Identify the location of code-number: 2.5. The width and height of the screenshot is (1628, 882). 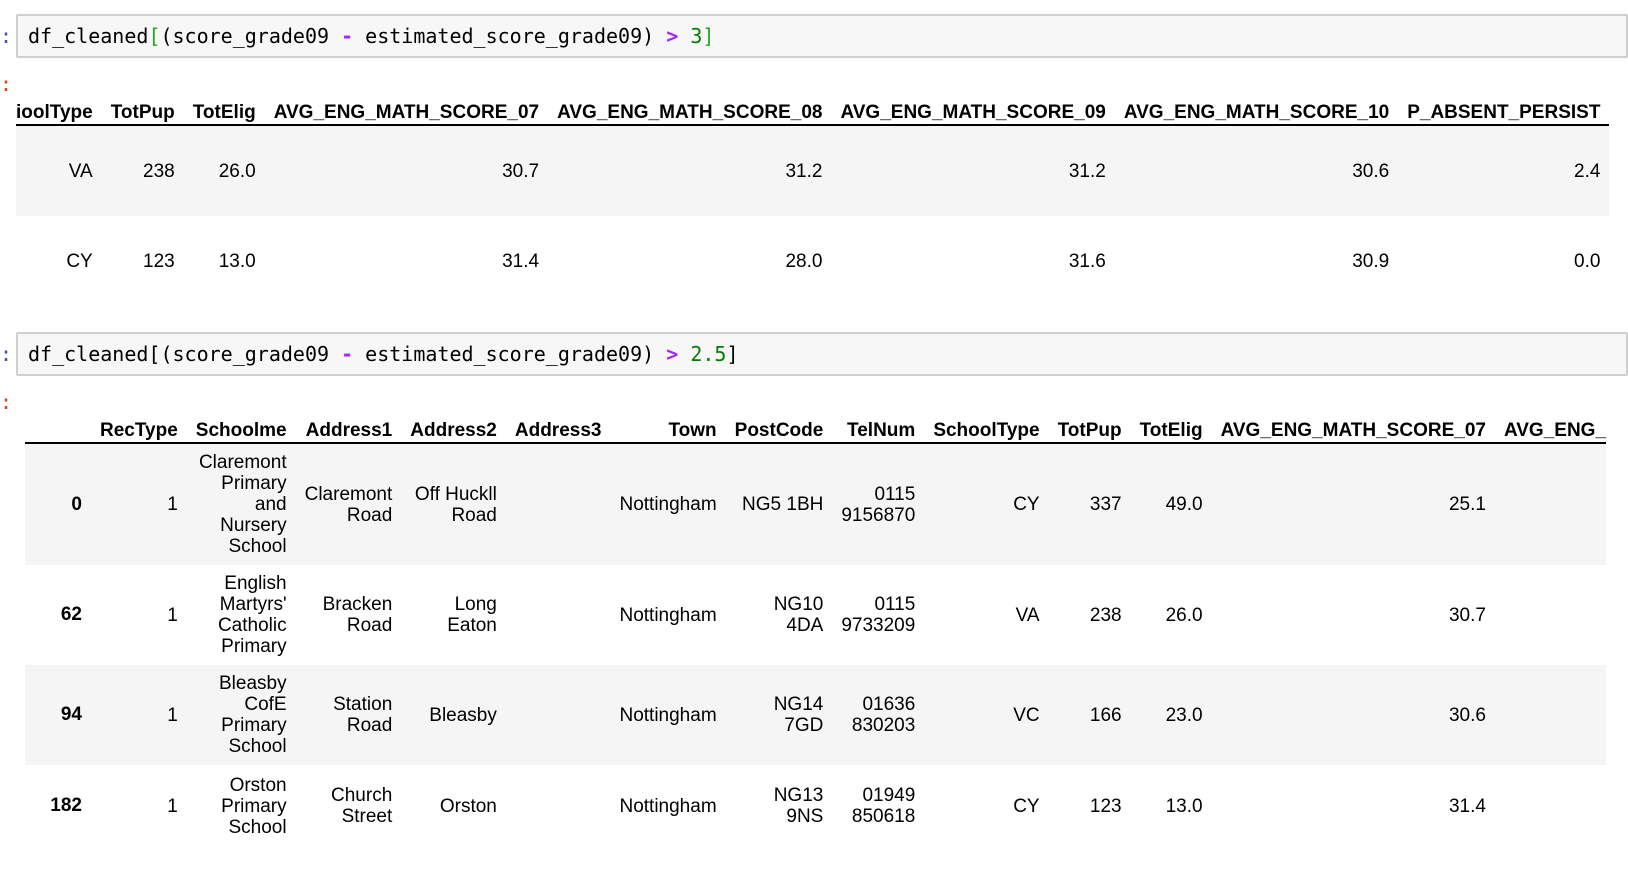
(708, 354).